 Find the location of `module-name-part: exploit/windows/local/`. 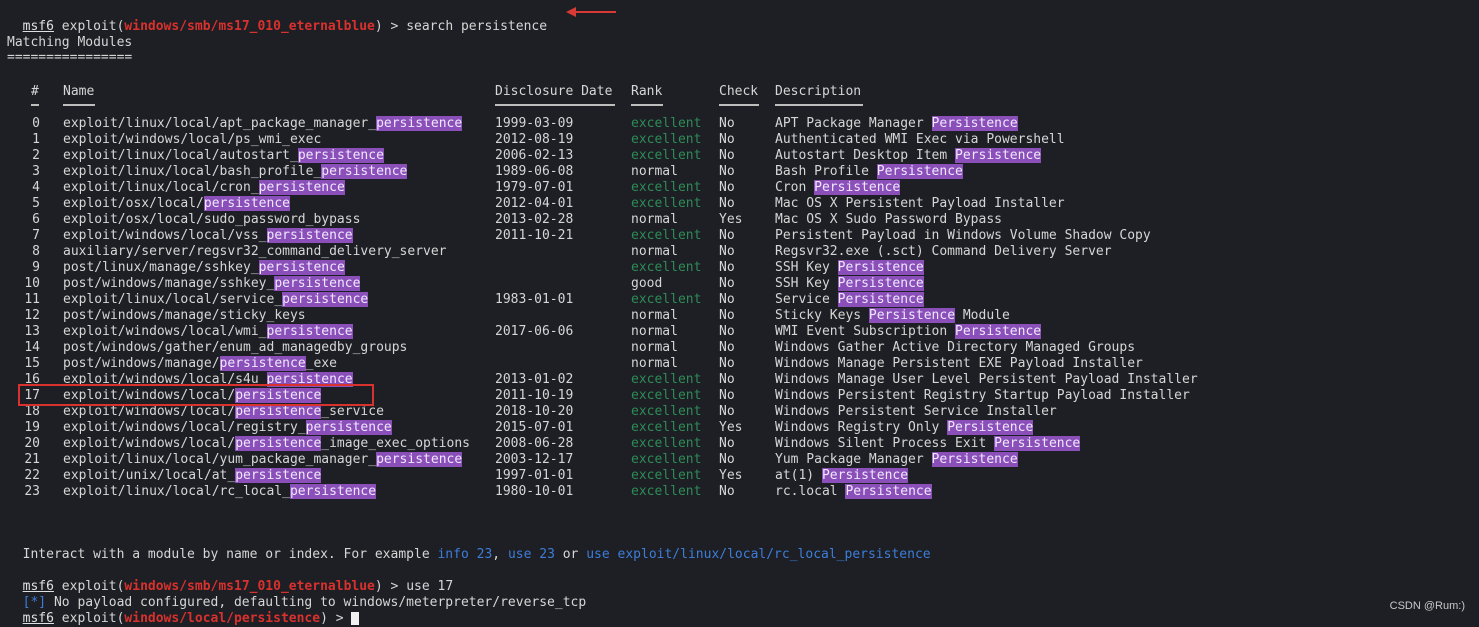

module-name-part: exploit/windows/local/ is located at coordinates (149, 411).